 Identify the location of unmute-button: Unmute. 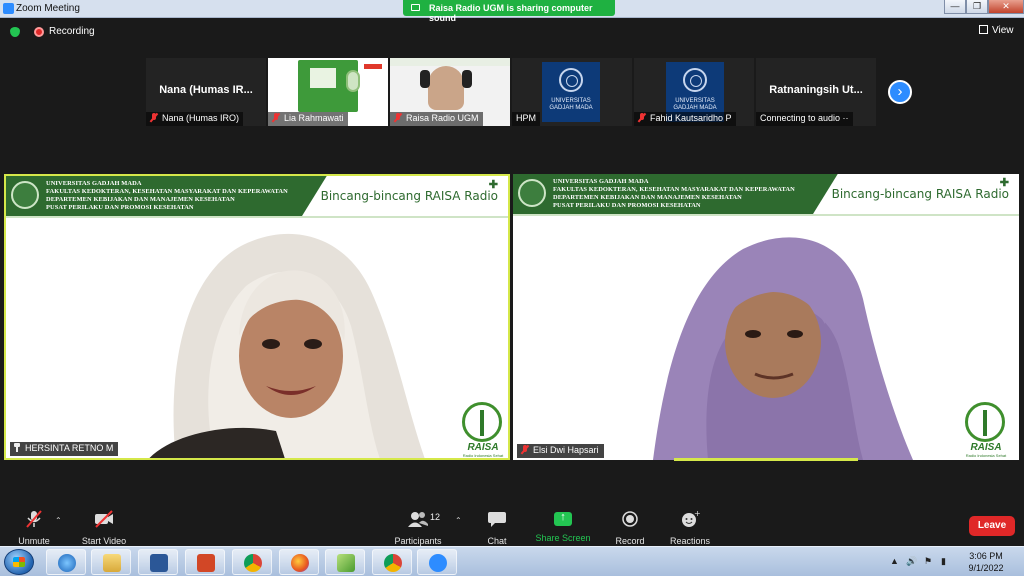
(34, 528).